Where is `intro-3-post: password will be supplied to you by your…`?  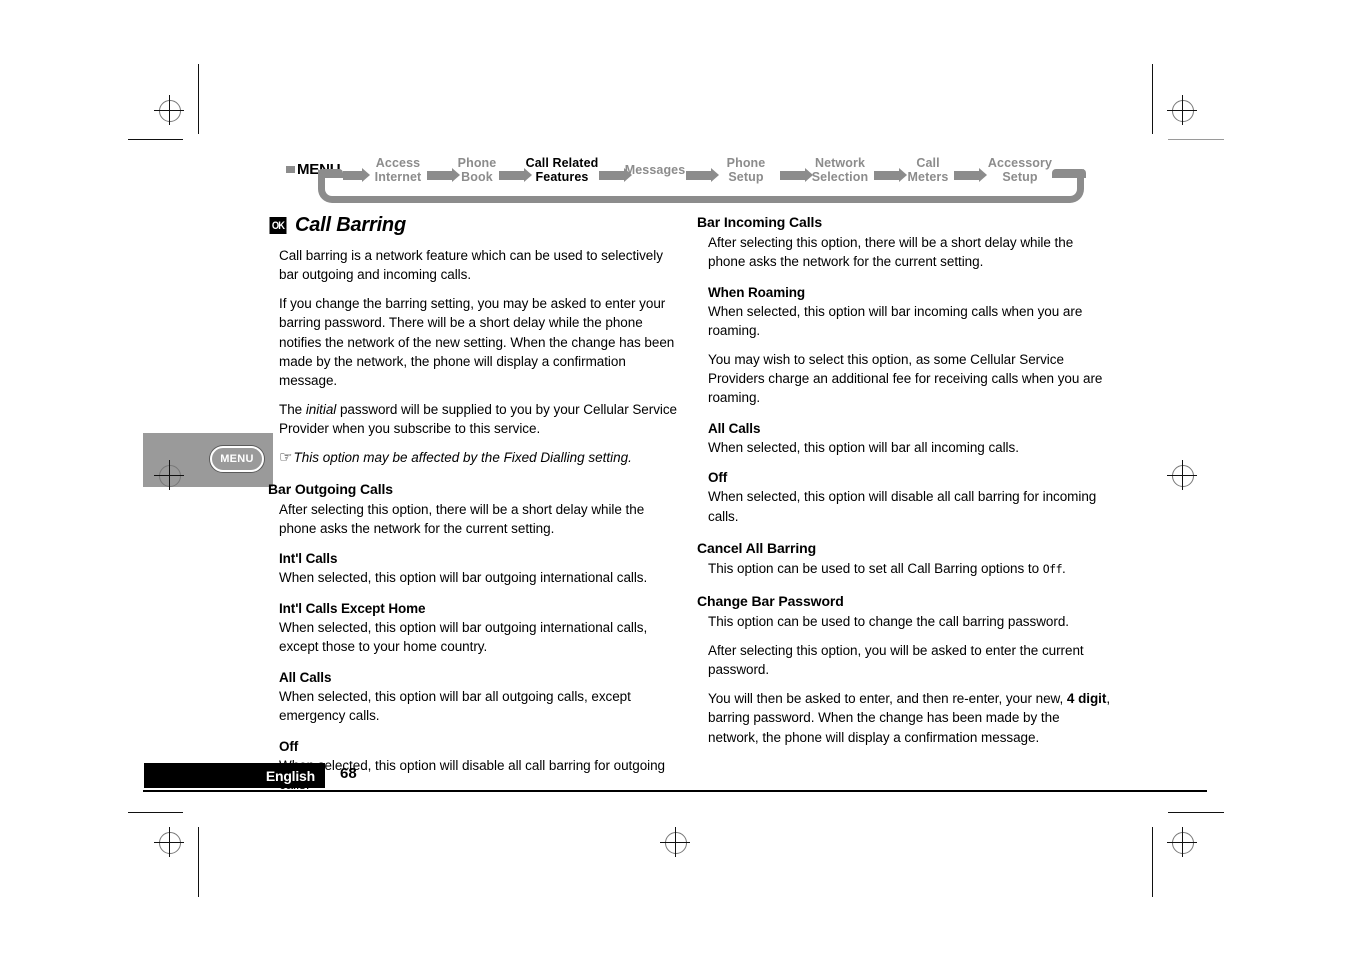
intro-3-post: password will be supplied to you by your… is located at coordinates (478, 419).